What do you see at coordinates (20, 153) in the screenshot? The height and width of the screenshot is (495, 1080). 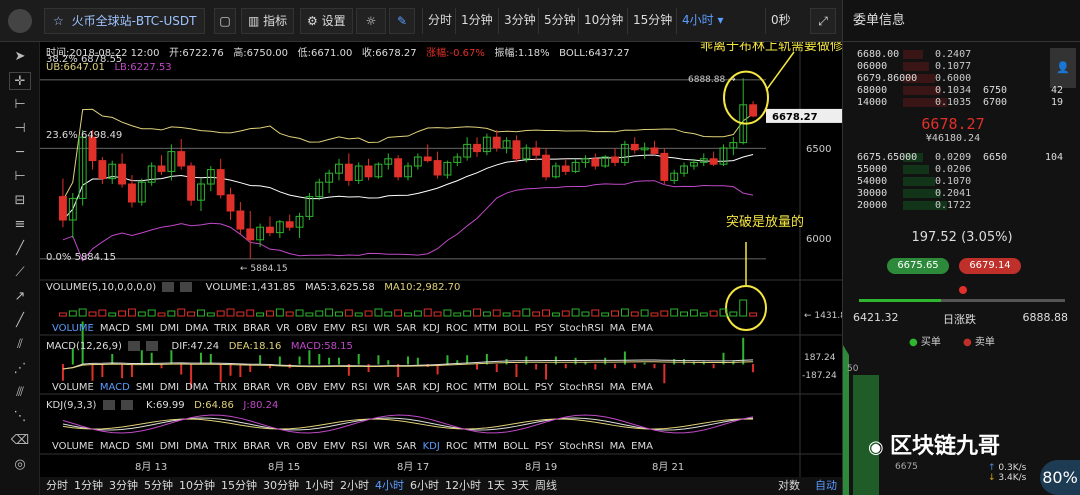 I see `horizontal-line-icon: ─` at bounding box center [20, 153].